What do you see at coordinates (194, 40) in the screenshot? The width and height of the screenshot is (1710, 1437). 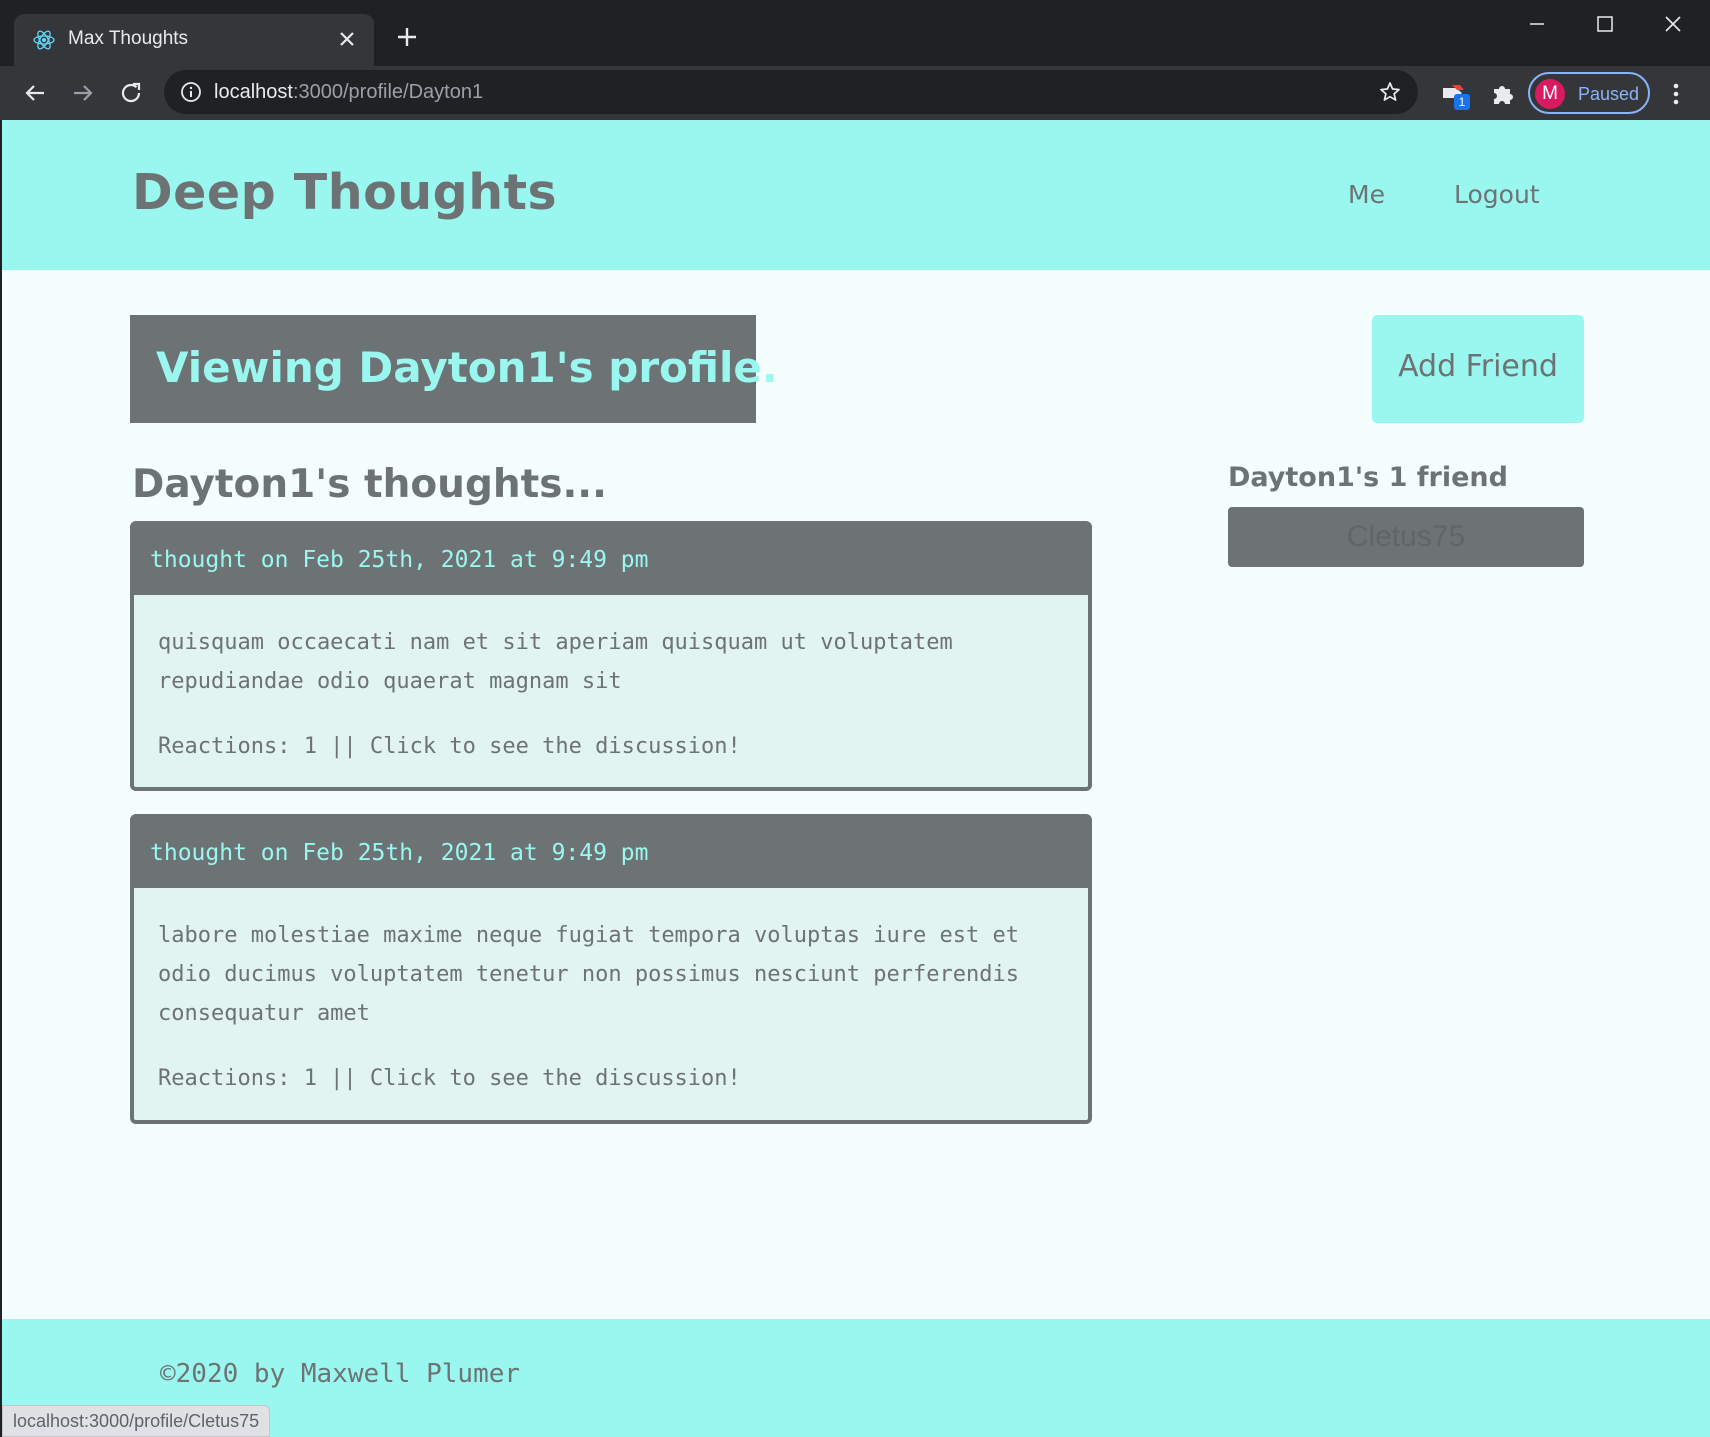 I see `browser-tab: Max Thoughts` at bounding box center [194, 40].